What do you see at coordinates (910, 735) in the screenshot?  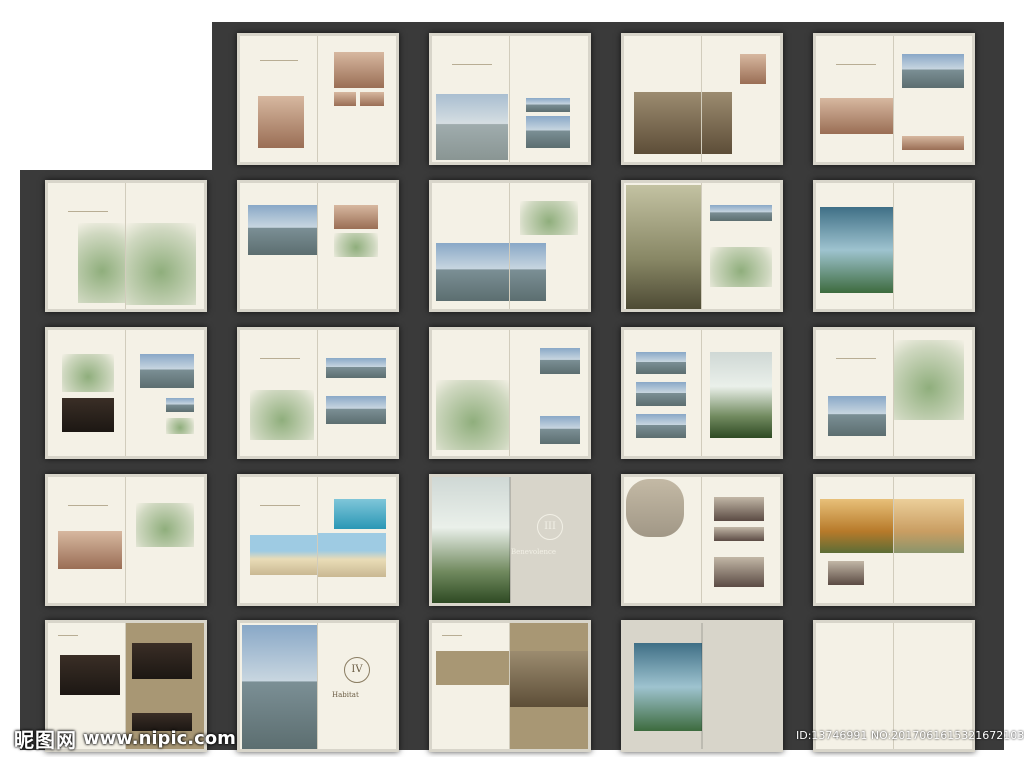 I see `watermark-image-id: ID:13746991 NO:20170616153216721037` at bounding box center [910, 735].